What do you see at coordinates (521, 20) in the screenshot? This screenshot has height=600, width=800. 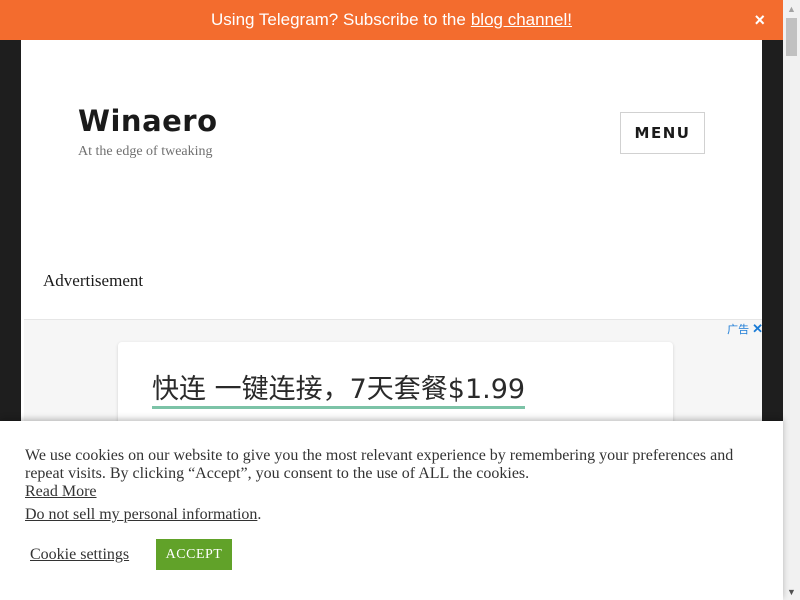 I see `blog-channel-link: blog channel!` at bounding box center [521, 20].